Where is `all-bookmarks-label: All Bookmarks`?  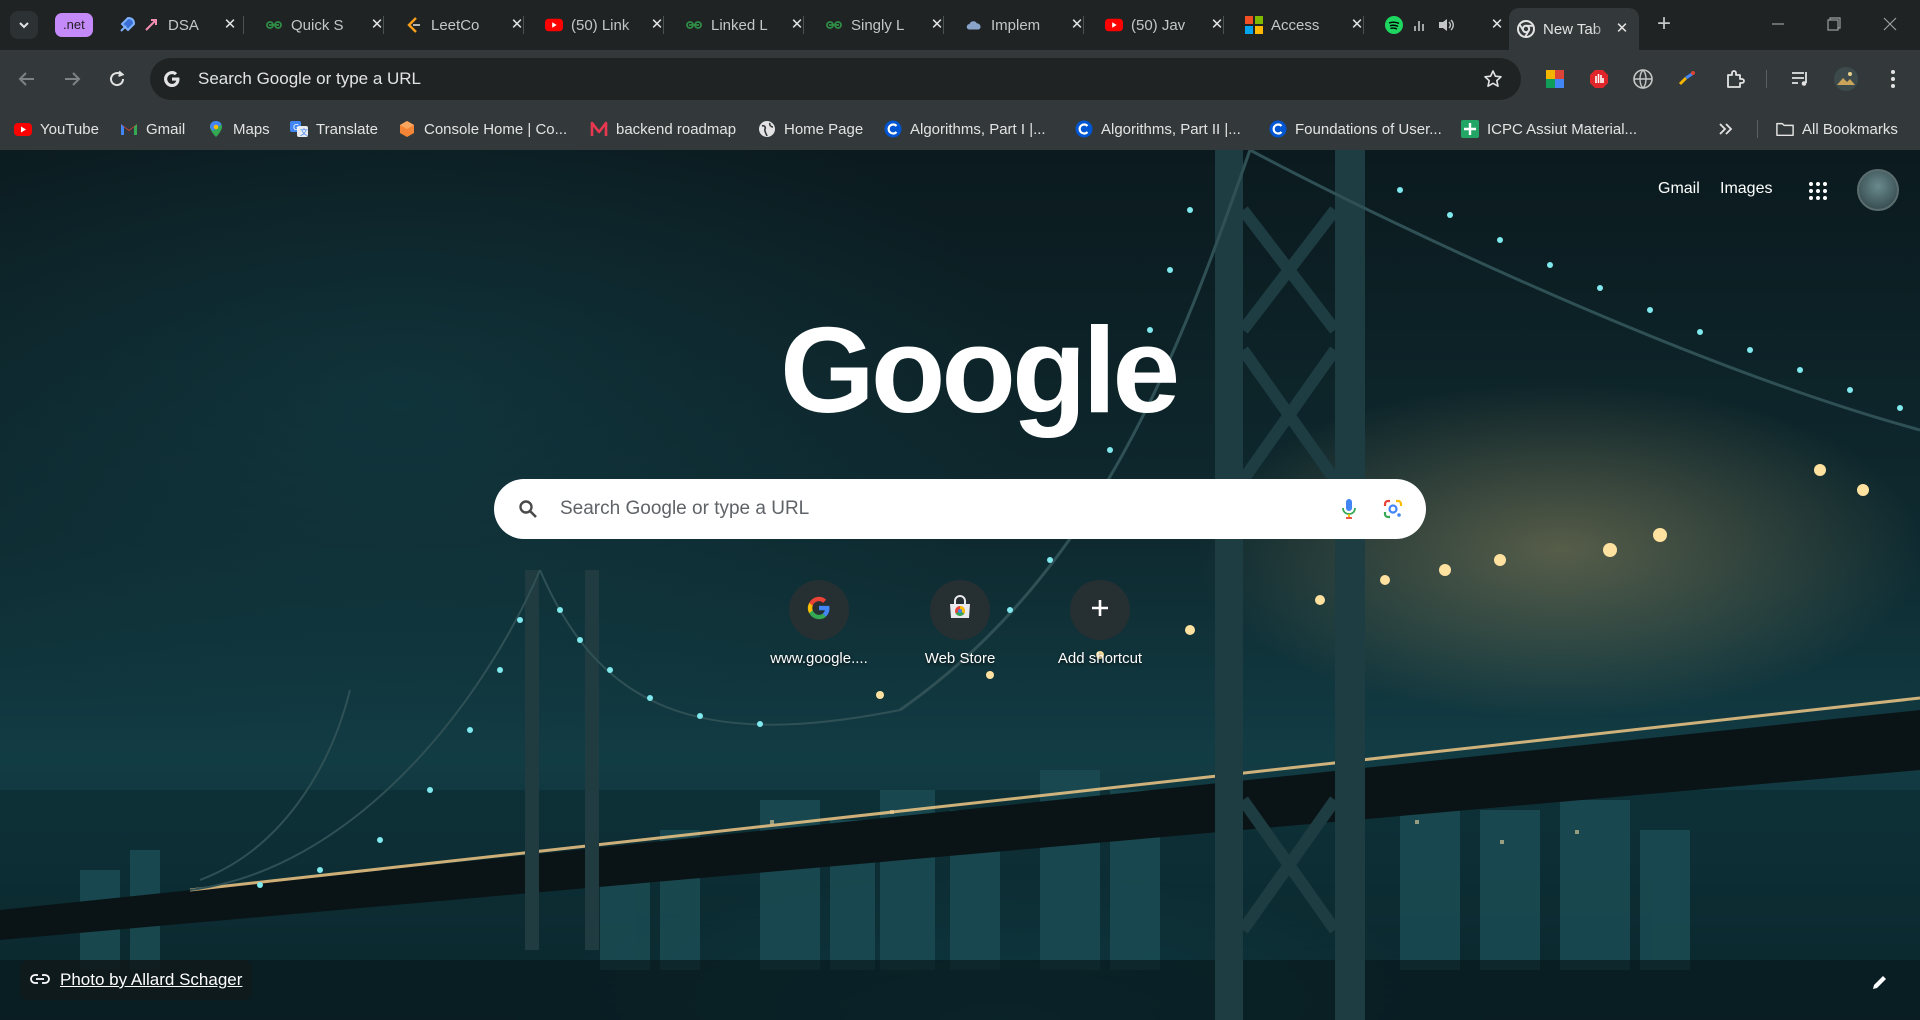 all-bookmarks-label: All Bookmarks is located at coordinates (1850, 129).